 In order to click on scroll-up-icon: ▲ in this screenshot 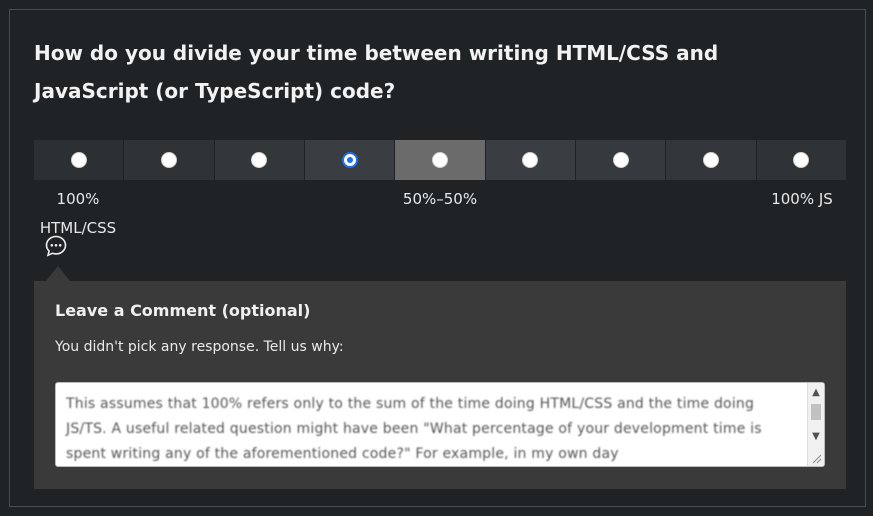, I will do `click(816, 393)`.